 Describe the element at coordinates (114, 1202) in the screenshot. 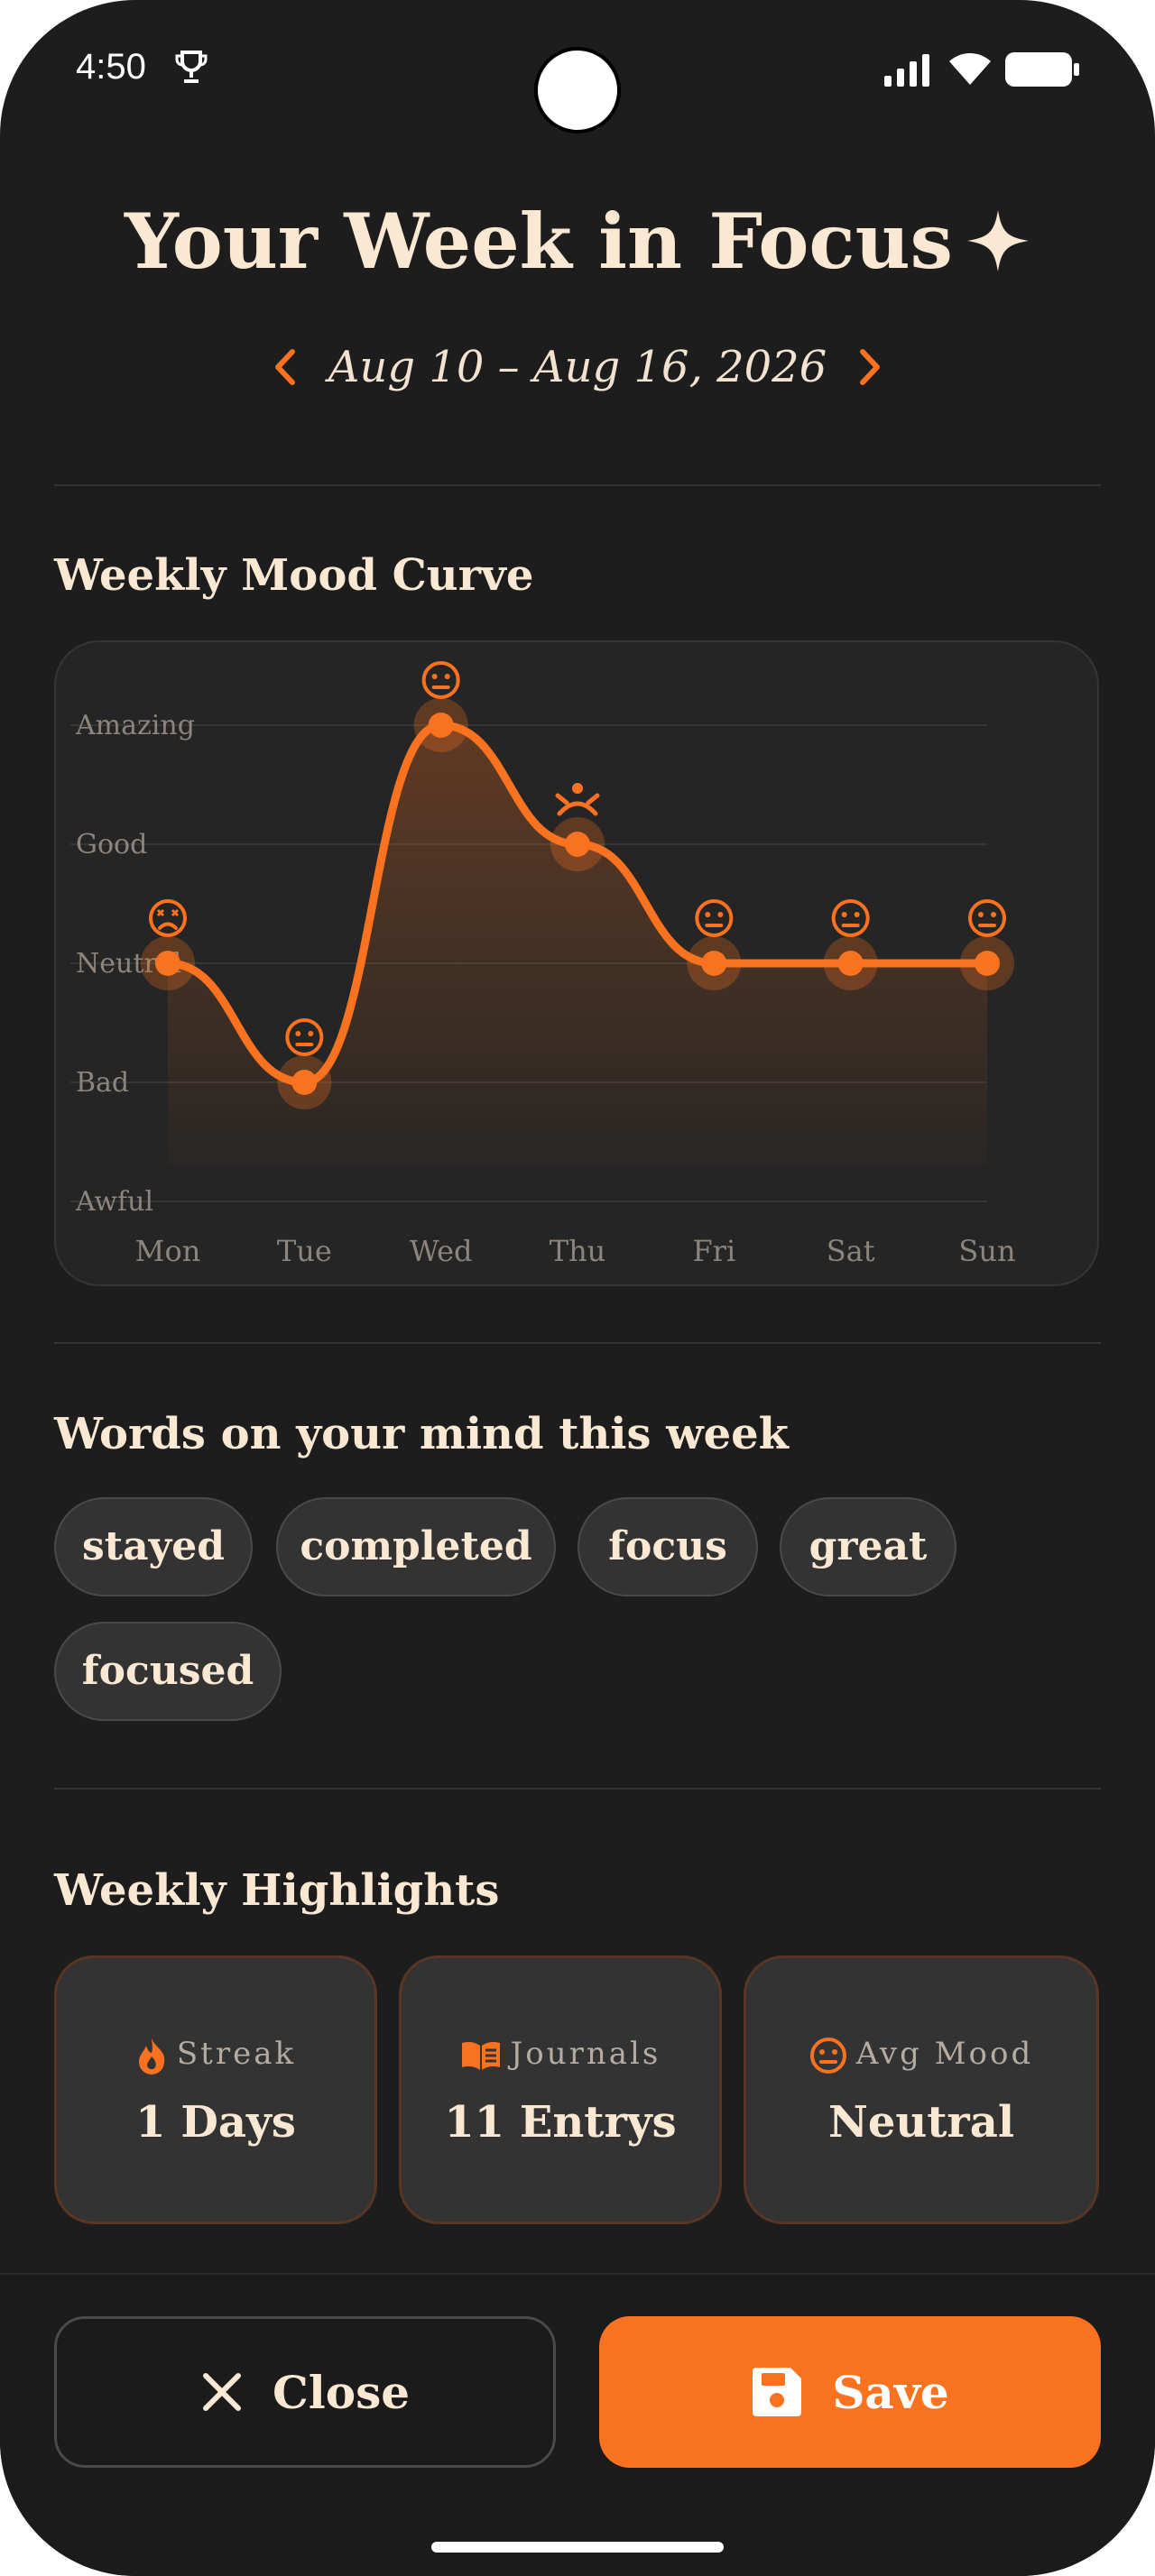

I see `y-tick-label: Awful` at that location.